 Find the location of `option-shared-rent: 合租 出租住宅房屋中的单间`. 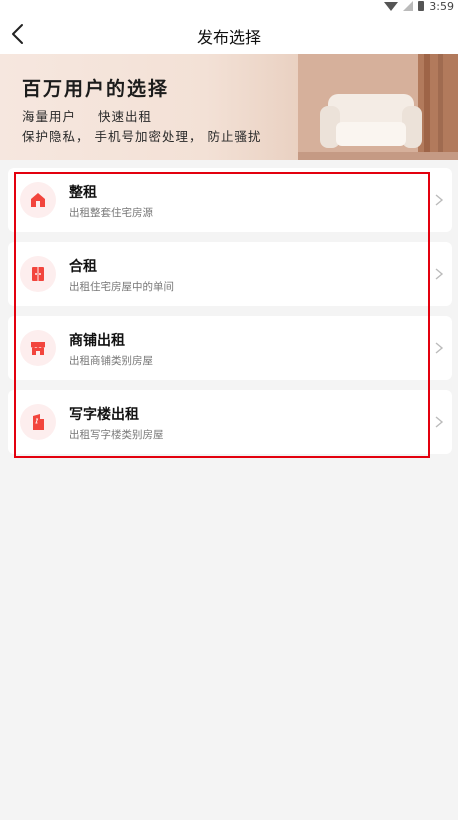

option-shared-rent: 合租 出租住宅房屋中的单间 is located at coordinates (230, 274).